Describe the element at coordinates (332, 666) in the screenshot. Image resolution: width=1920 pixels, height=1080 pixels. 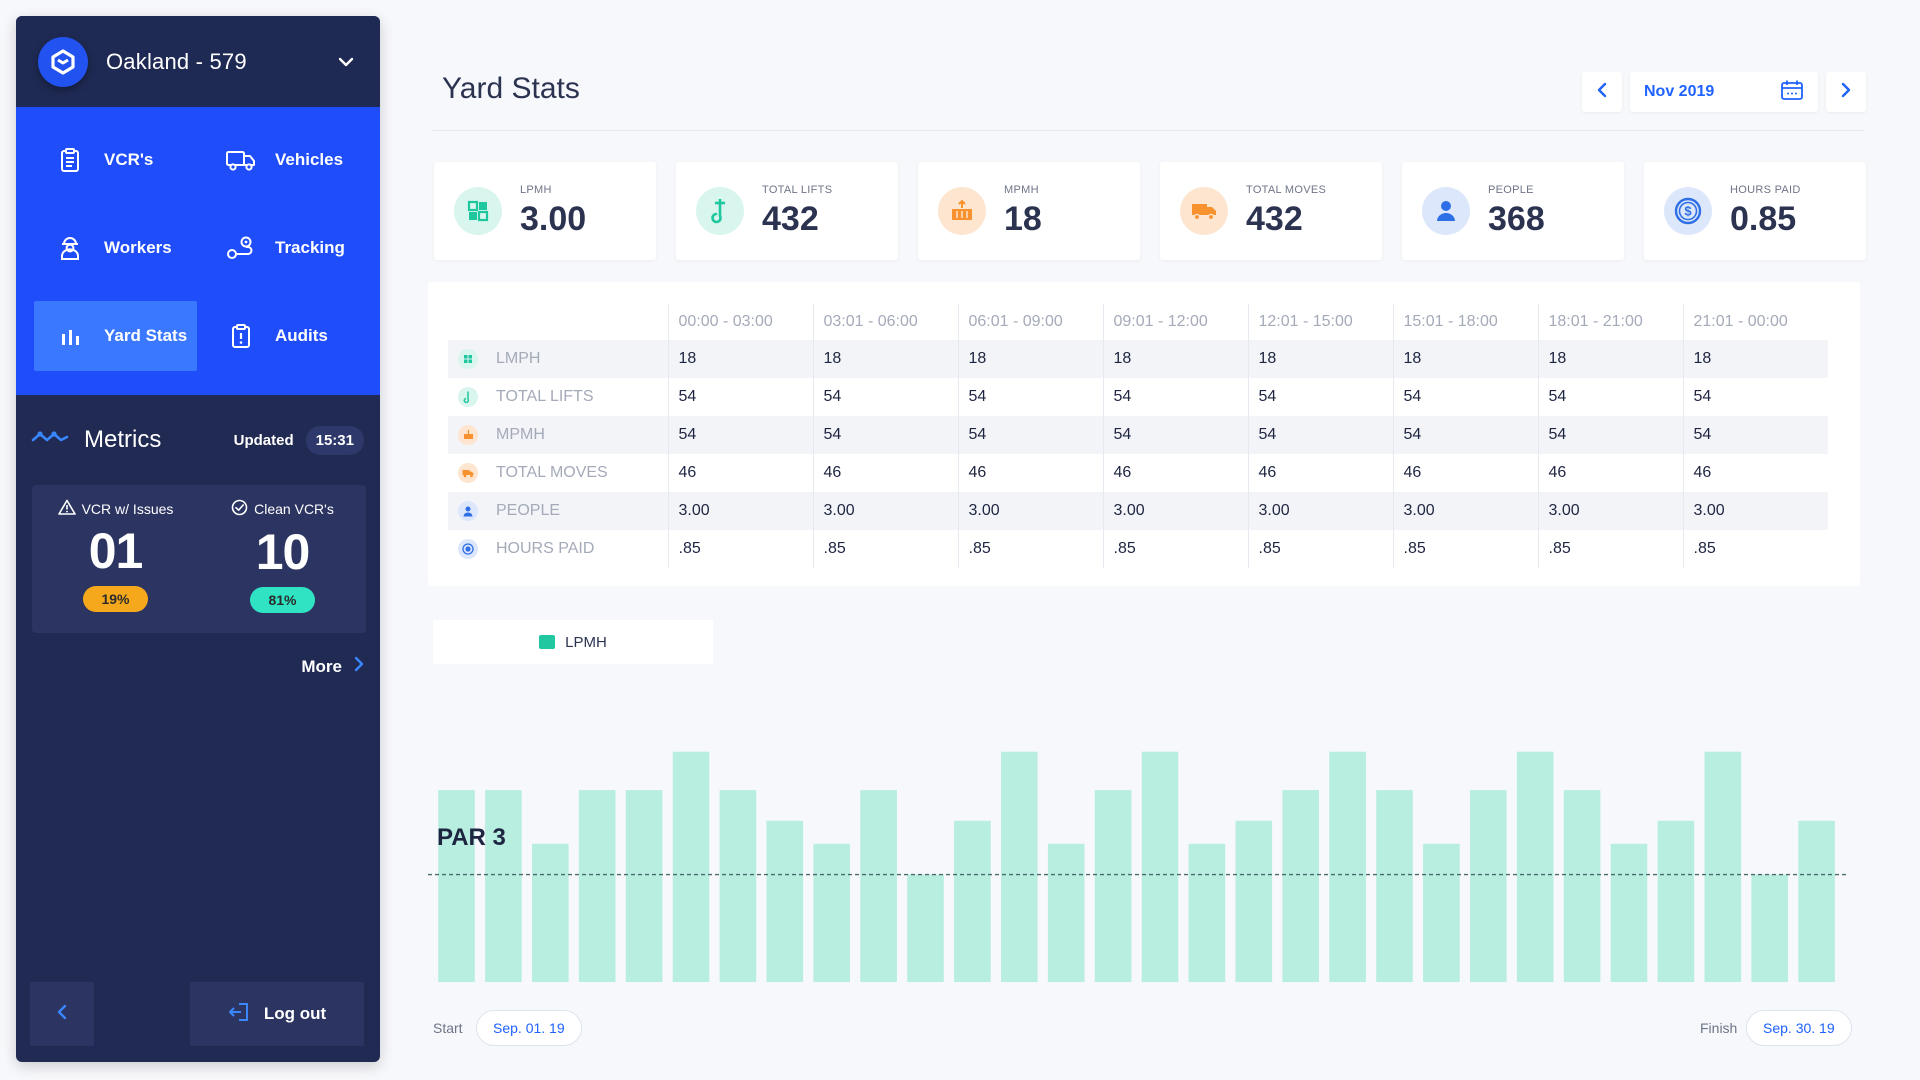
I see `more-link: More` at that location.